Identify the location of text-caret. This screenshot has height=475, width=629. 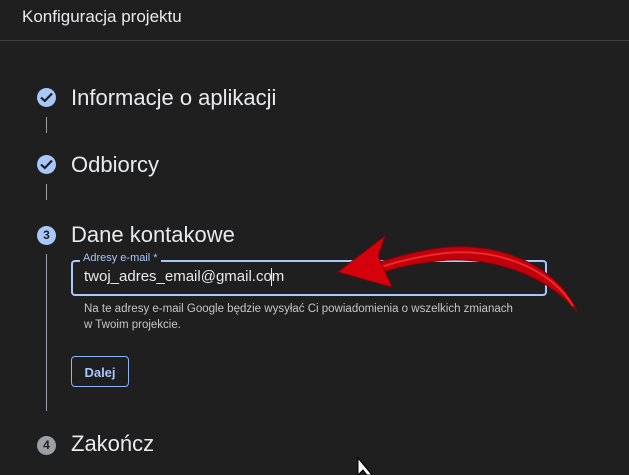
(271, 277).